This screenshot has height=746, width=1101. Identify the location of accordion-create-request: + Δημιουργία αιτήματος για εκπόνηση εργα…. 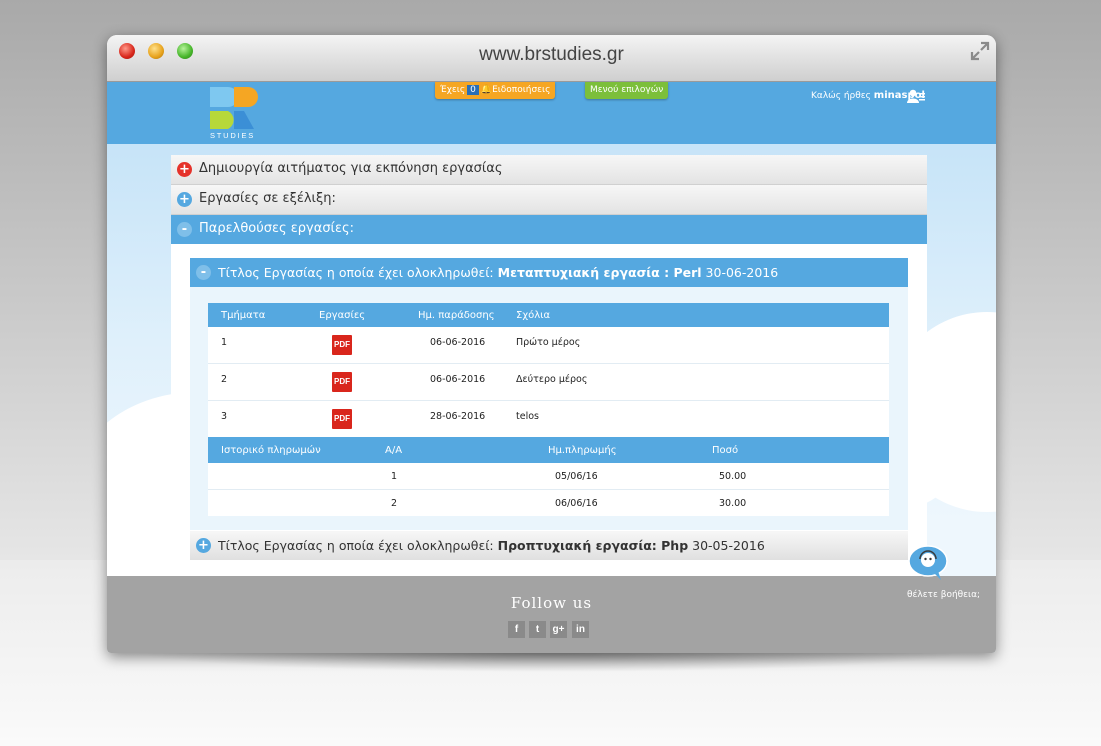
(549, 170).